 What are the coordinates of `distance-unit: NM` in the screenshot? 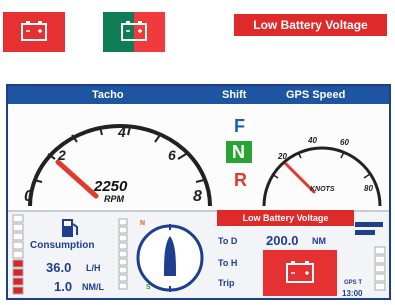 It's located at (319, 241).